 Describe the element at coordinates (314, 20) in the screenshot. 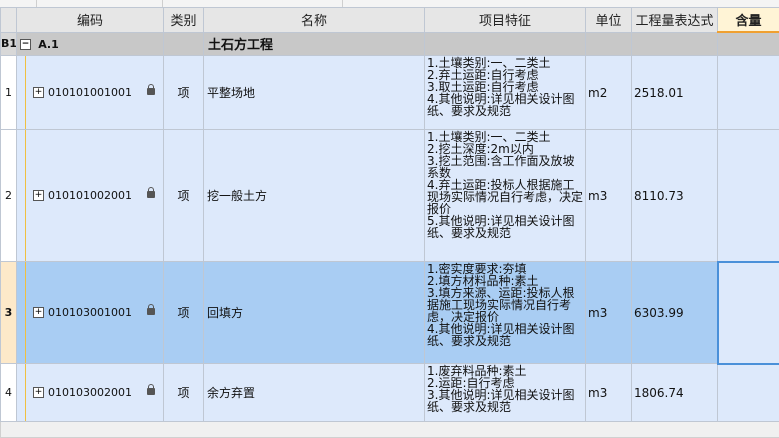

I see `name-header: 名称` at that location.